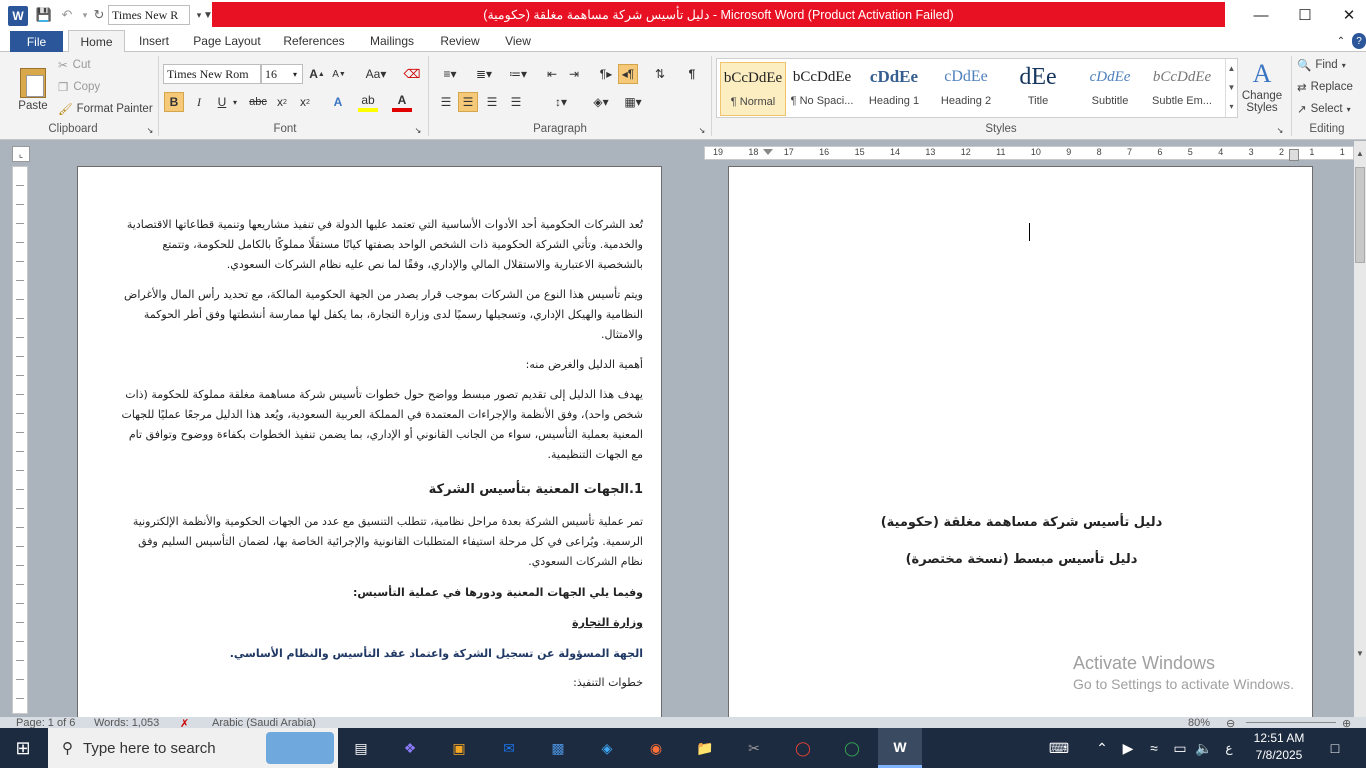 The height and width of the screenshot is (768, 1366). I want to click on tab-references: References, so click(314, 41).